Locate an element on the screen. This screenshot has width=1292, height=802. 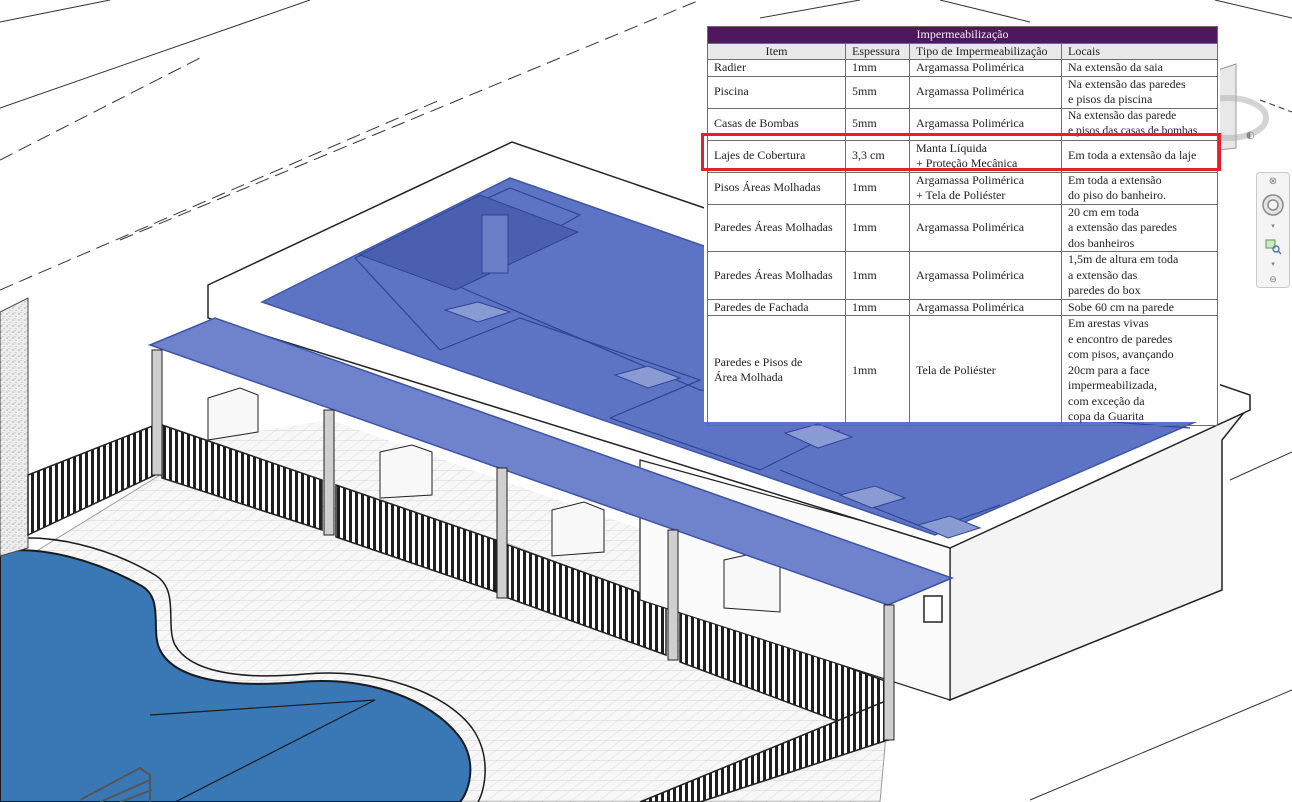
schedule-title: Impermeabilização is located at coordinates (962, 35).